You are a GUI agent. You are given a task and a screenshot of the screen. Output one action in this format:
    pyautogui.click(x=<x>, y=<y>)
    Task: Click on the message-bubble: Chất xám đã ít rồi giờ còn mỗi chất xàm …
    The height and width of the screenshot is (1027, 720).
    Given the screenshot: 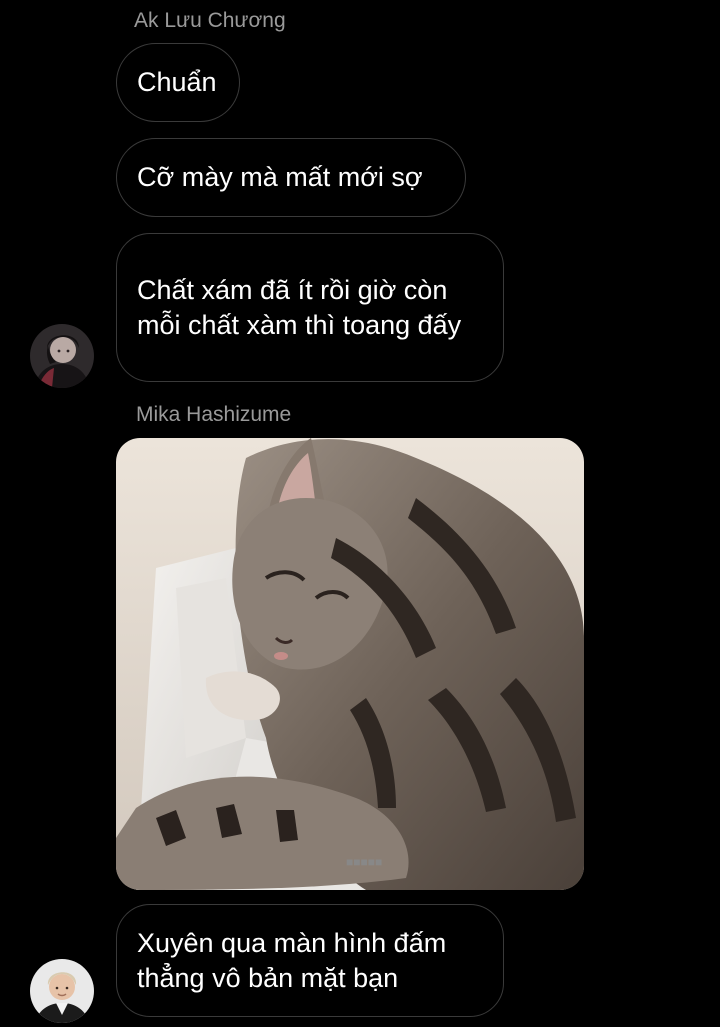 What is the action you would take?
    pyautogui.click(x=310, y=307)
    